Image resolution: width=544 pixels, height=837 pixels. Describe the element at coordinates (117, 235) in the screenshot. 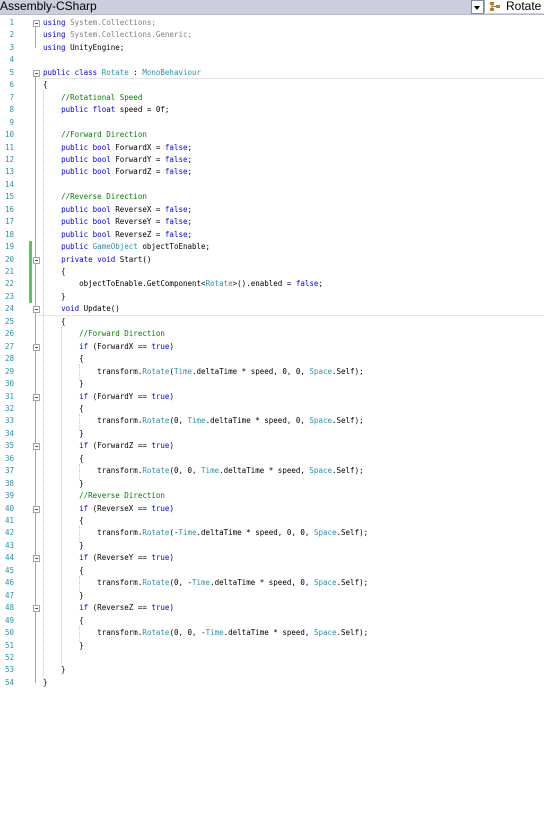

I see `code-line: public bool ReverseZ = false;` at that location.